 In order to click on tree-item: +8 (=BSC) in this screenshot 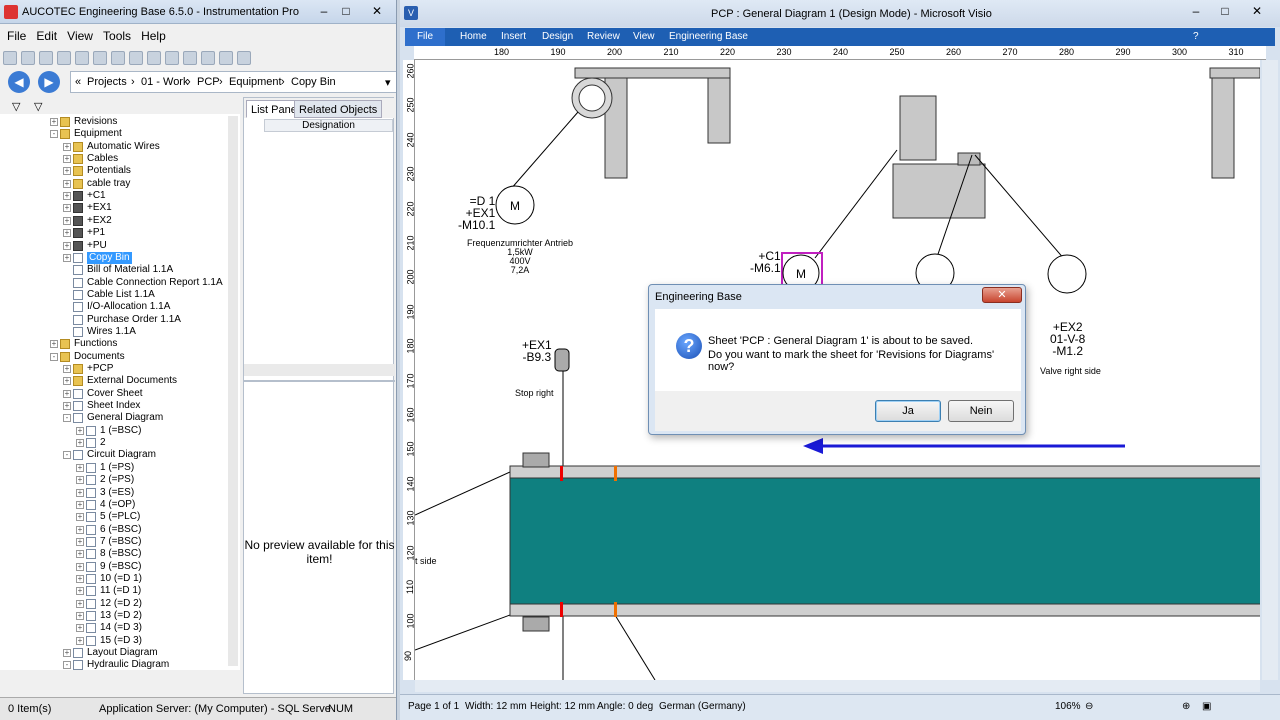, I will do `click(113, 554)`.